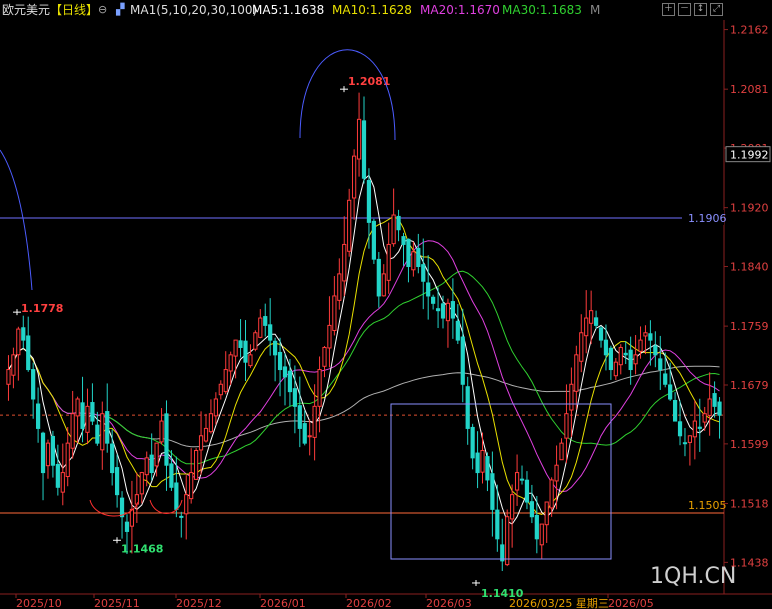 This screenshot has height=609, width=772. I want to click on left-high-label: 1.1778, so click(42, 308).